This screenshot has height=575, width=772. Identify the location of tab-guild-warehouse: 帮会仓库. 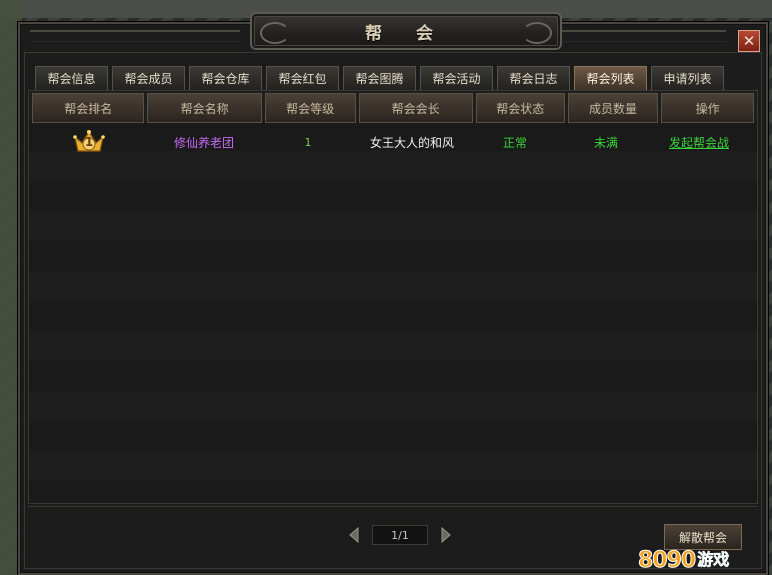
(225, 78).